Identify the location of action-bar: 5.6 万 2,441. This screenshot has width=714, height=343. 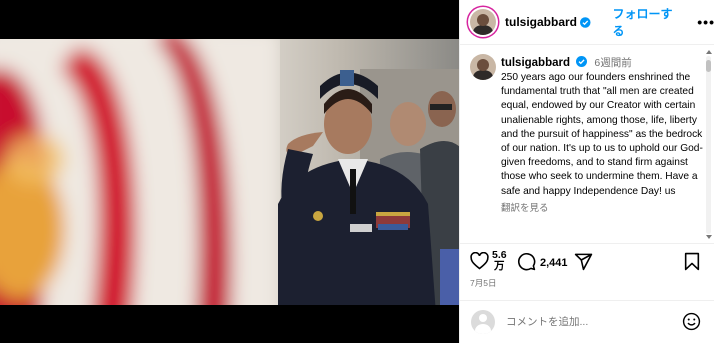
(587, 261).